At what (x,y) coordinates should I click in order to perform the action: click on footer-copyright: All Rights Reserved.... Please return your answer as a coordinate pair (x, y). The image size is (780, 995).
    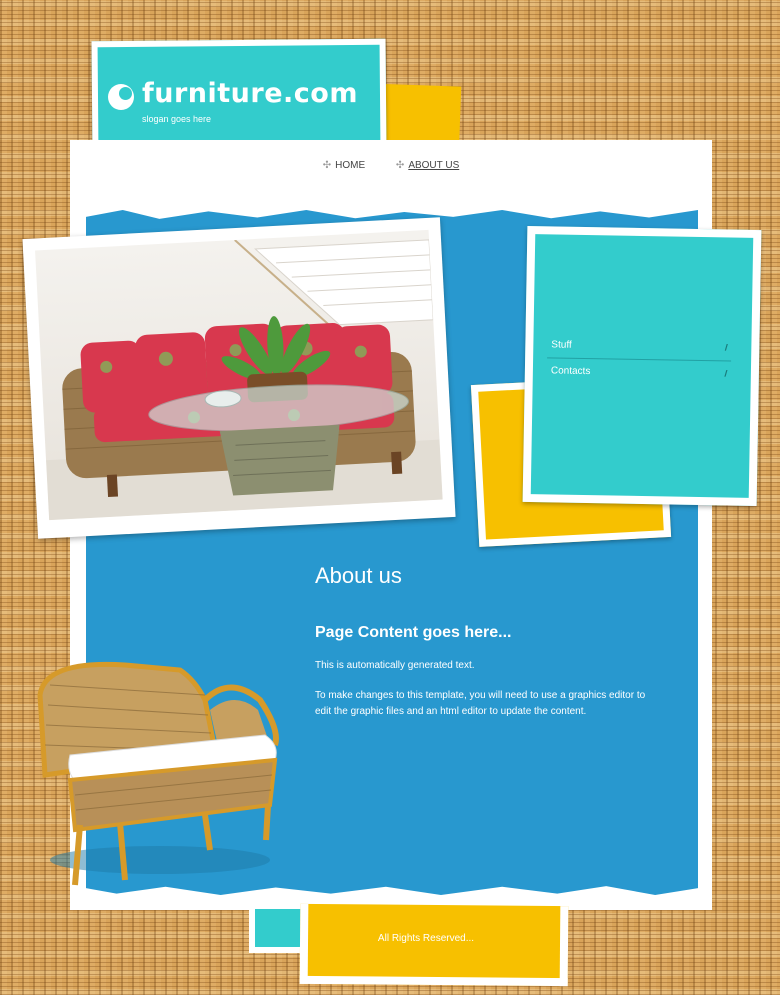
    Looking at the image, I should click on (426, 938).